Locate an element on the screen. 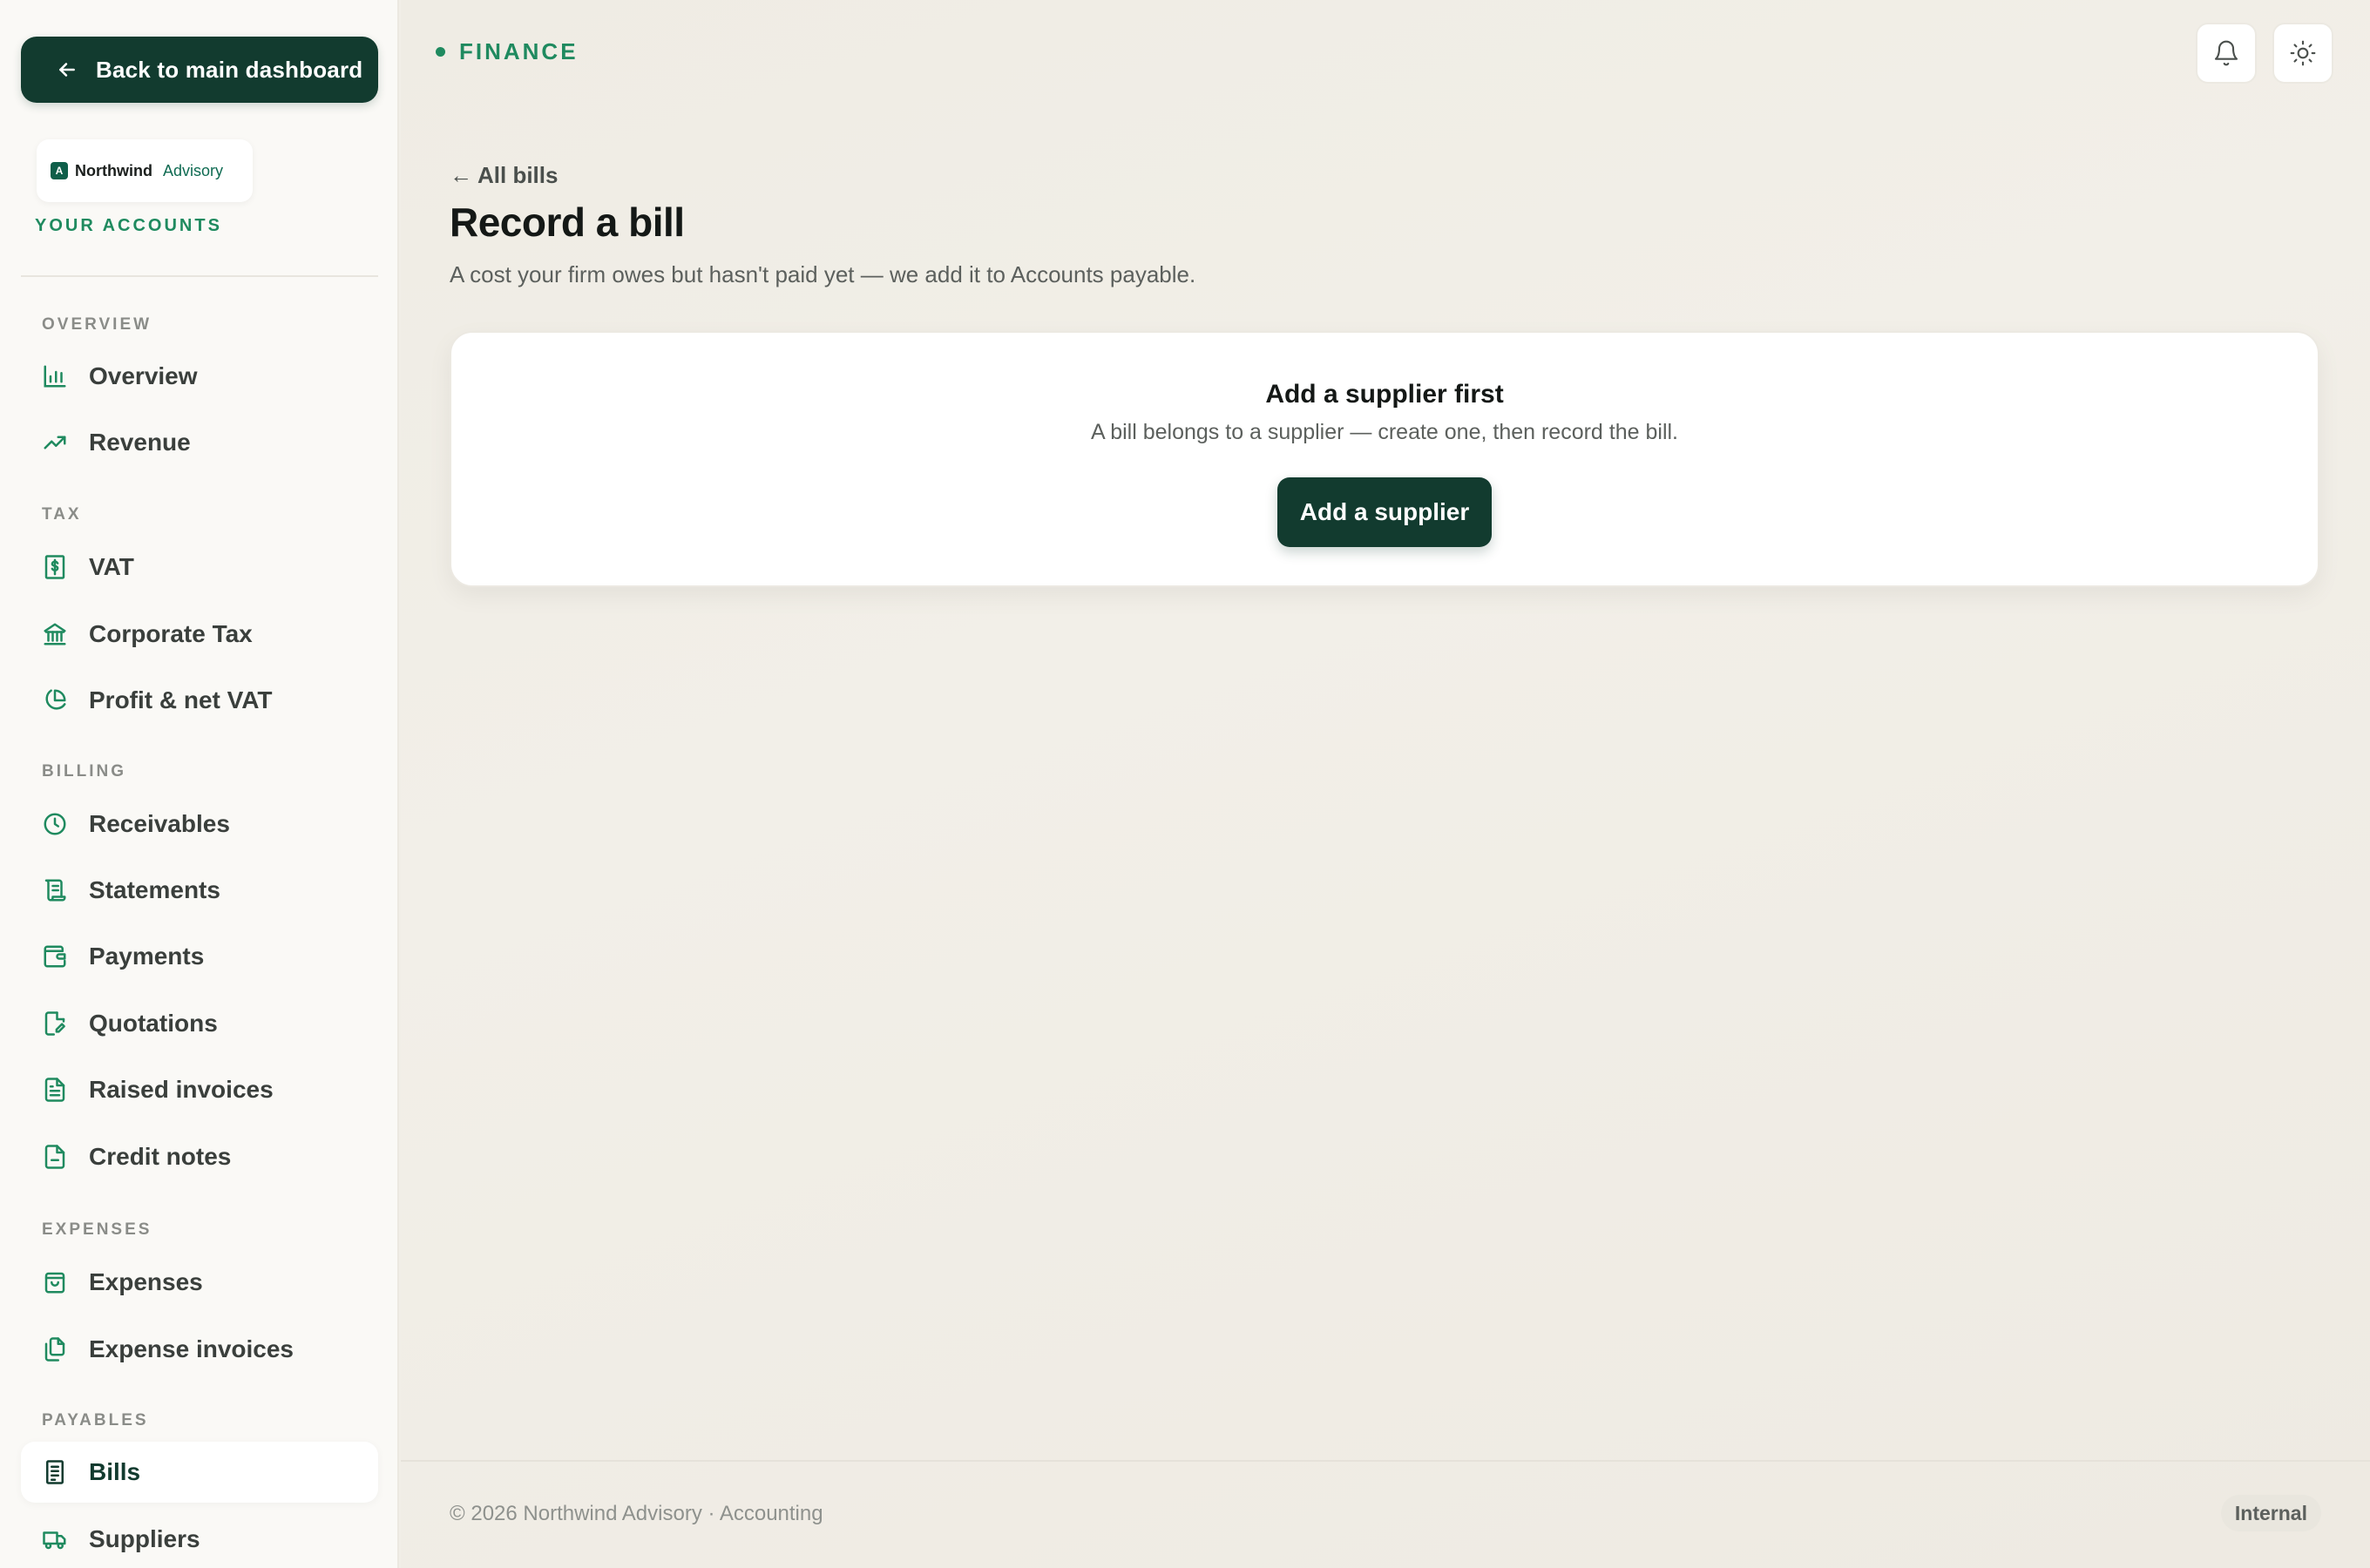 This screenshot has height=1568, width=2370. section-label-tax: TAX is located at coordinates (62, 514).